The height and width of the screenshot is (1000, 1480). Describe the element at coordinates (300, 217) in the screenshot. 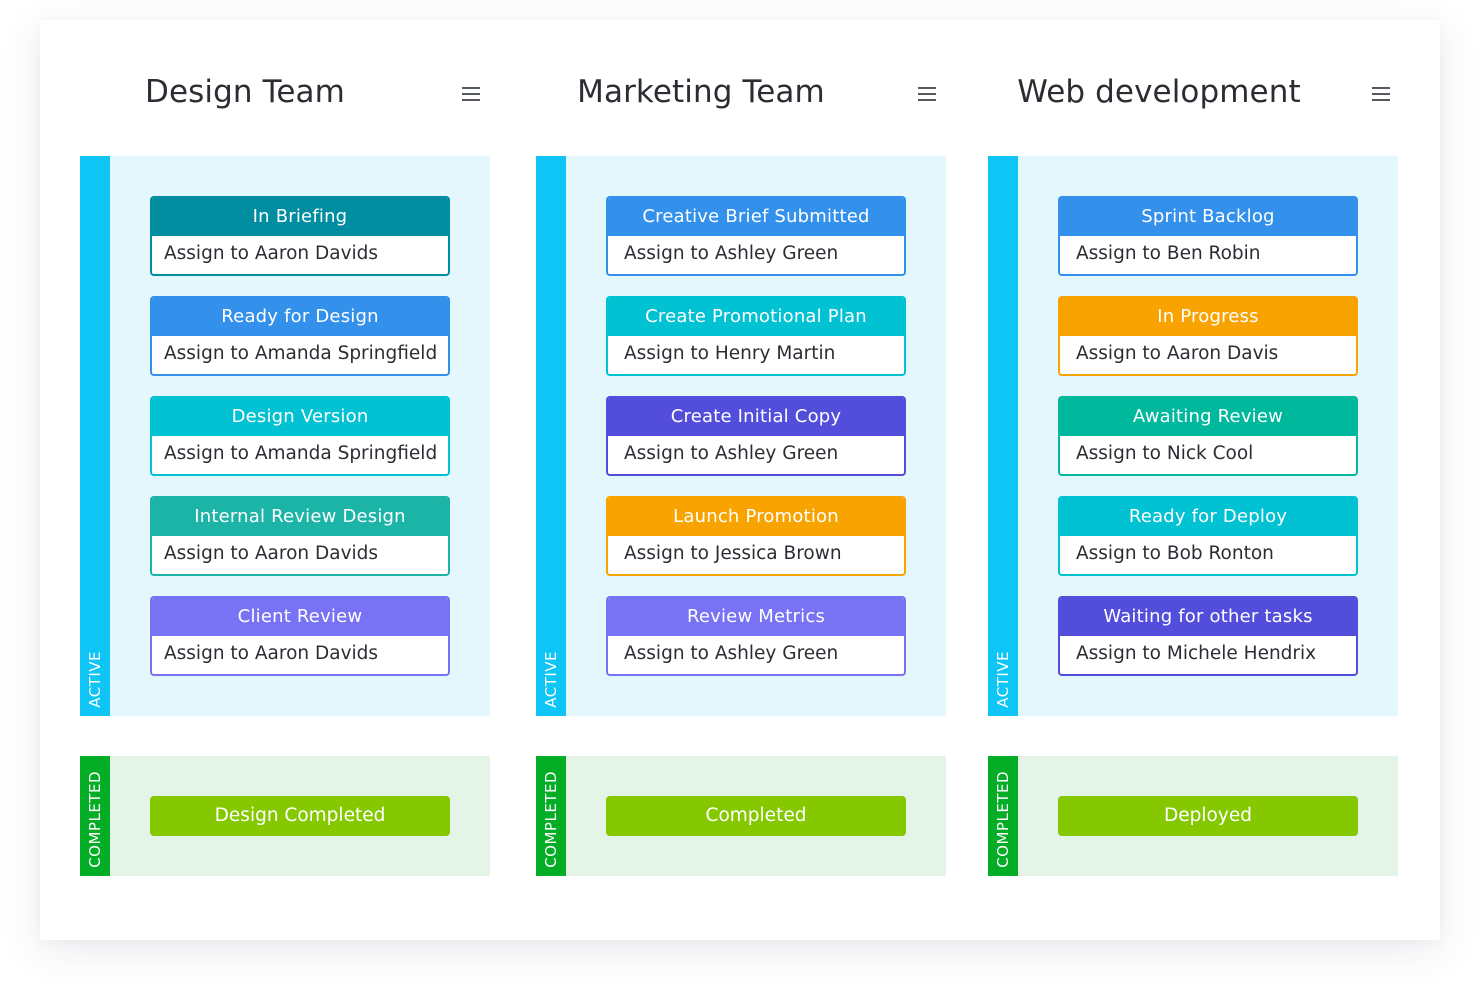

I see `task-status: In Briefing` at that location.